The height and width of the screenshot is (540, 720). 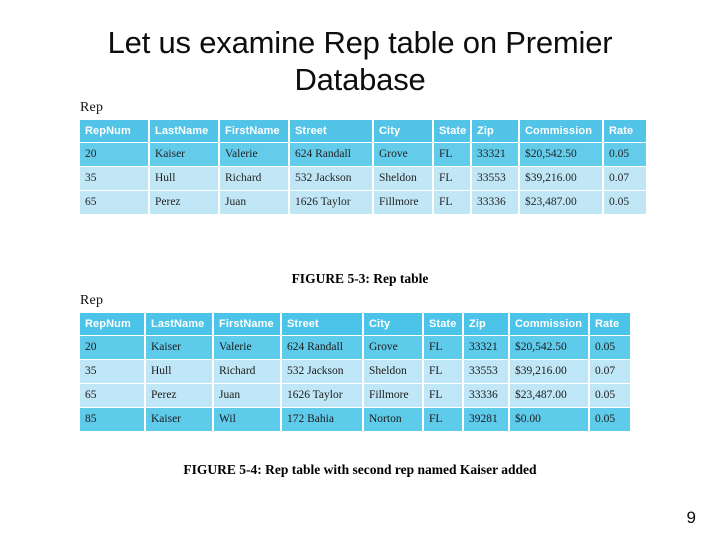 What do you see at coordinates (92, 107) in the screenshot?
I see `table-label-rep-1: Rep` at bounding box center [92, 107].